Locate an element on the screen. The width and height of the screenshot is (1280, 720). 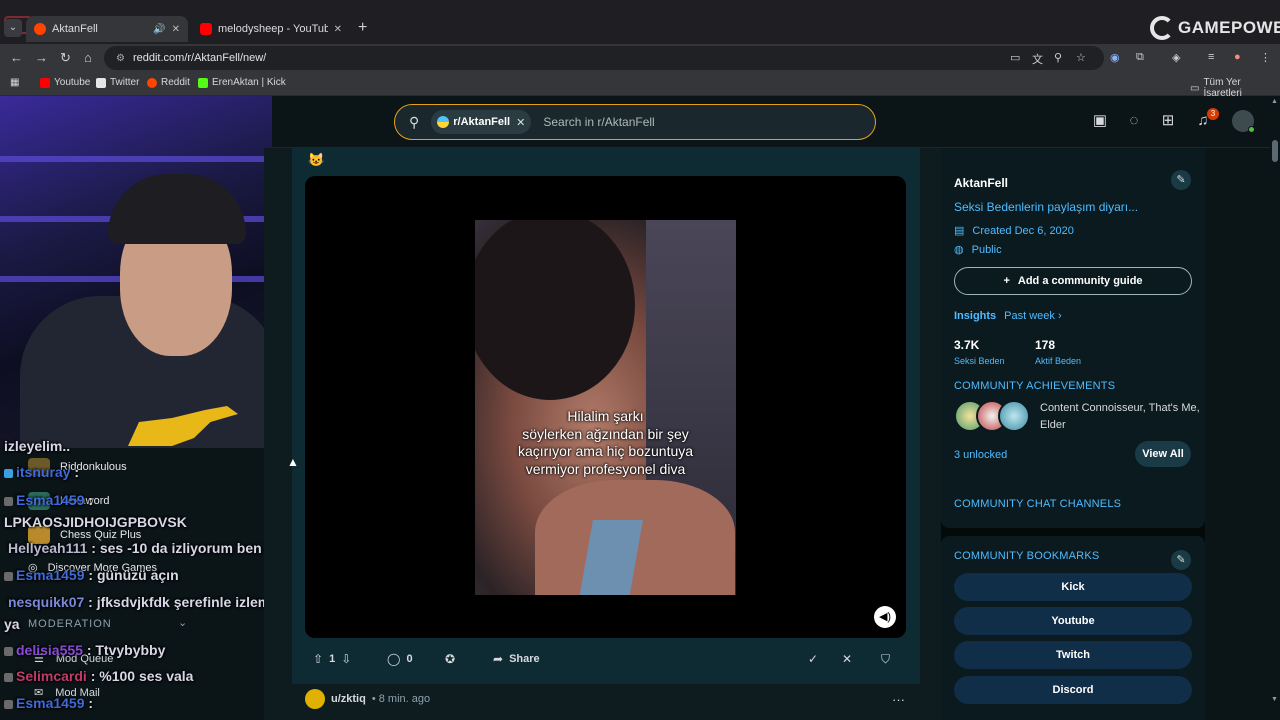
chat-message: LPKAOSJIDHOIJGPBOVSK is located at coordinates (95, 522).